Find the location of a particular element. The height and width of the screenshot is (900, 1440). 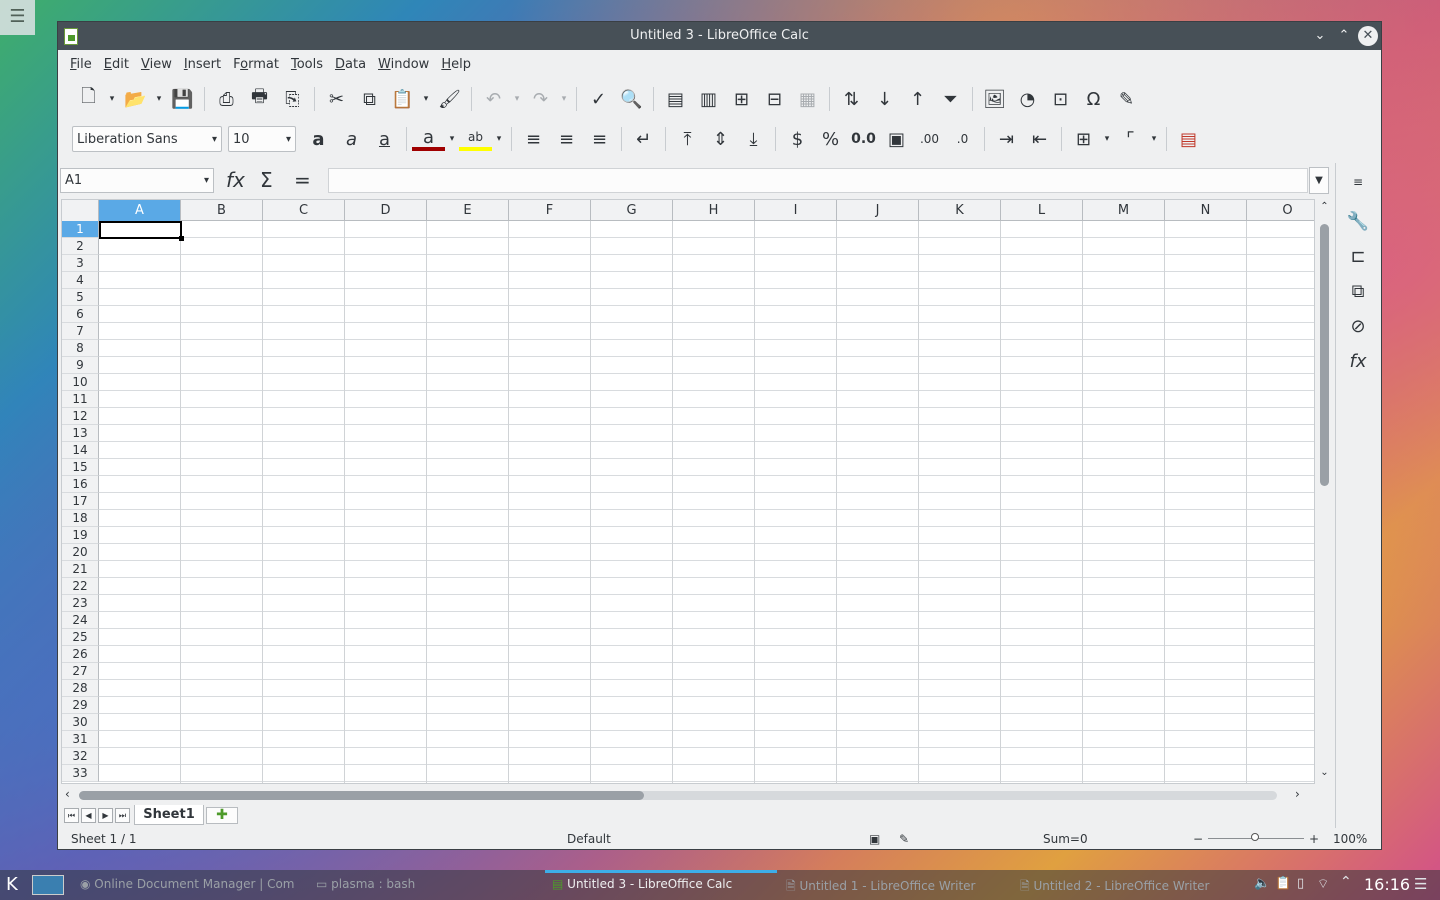

device-notifier-icon: ▯ is located at coordinates (1300, 883).